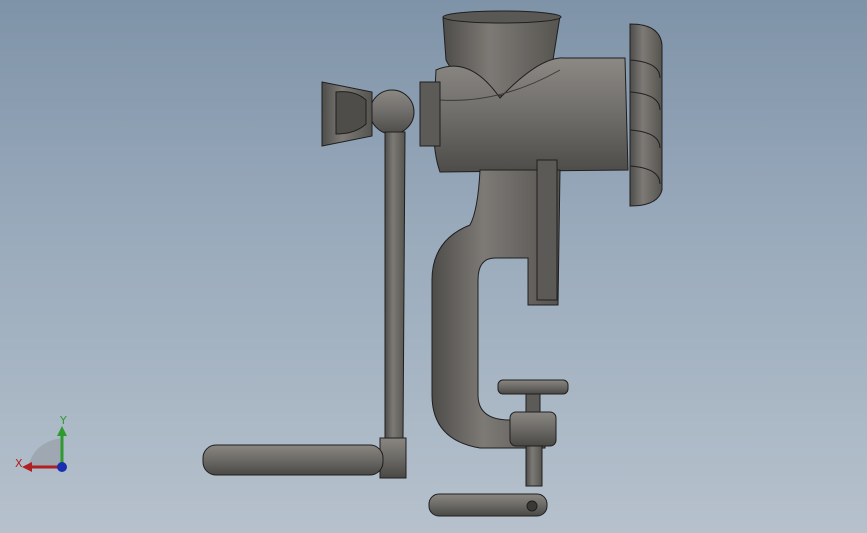  I want to click on clamp-frame, so click(496, 304).